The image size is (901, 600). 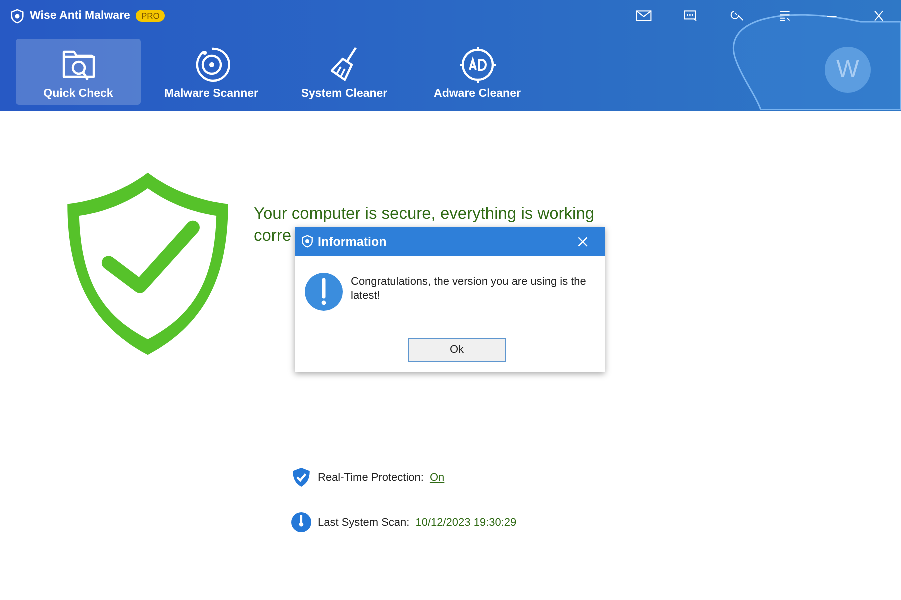 What do you see at coordinates (644, 16) in the screenshot?
I see `mail-icon` at bounding box center [644, 16].